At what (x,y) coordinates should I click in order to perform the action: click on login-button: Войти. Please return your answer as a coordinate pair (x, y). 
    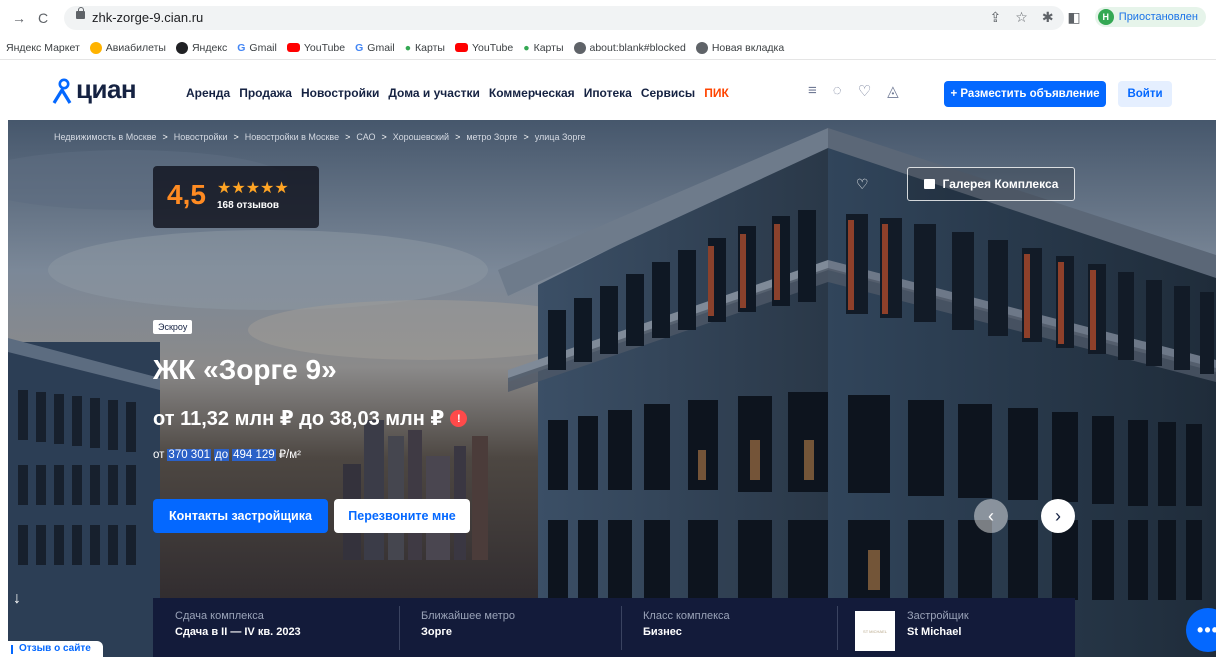
    Looking at the image, I should click on (1145, 94).